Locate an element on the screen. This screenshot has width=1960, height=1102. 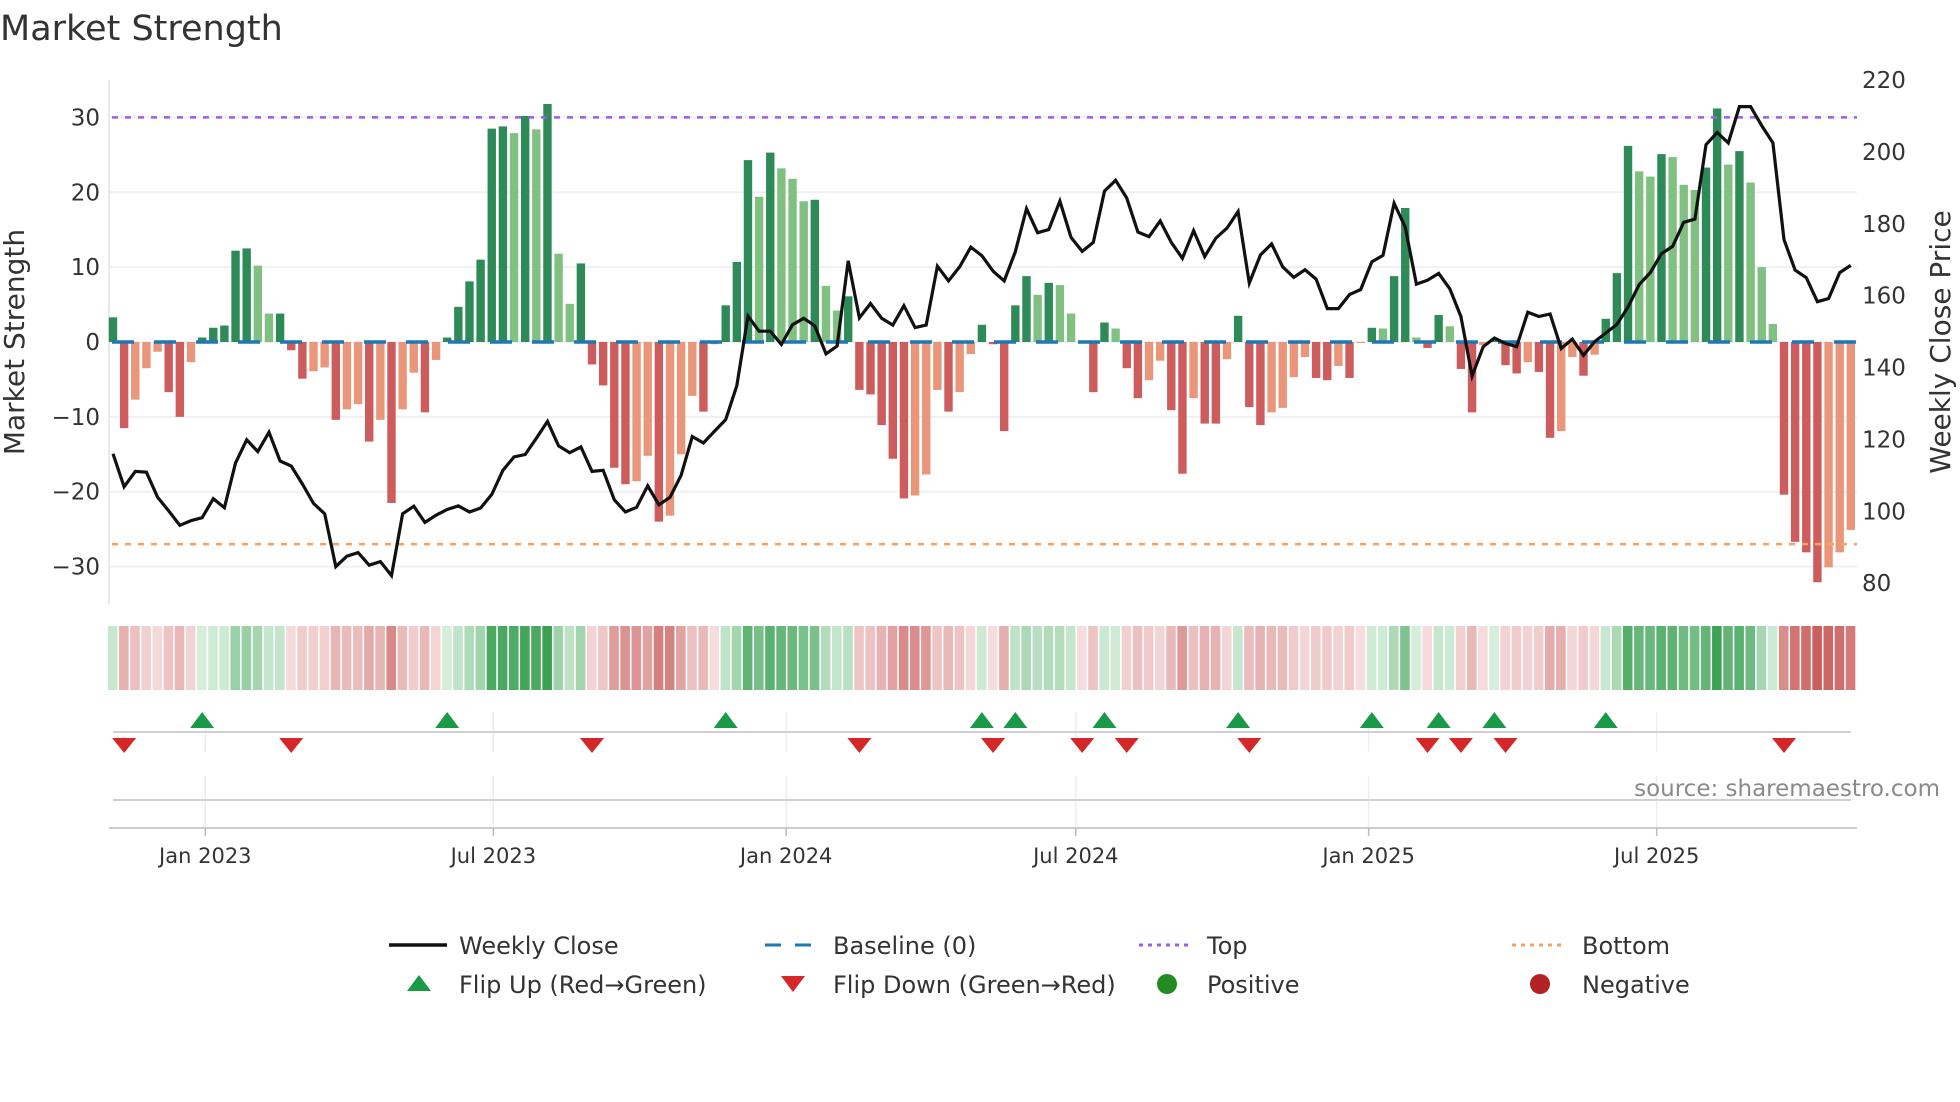
x-tick-label: Jul 2025 is located at coordinates (1655, 856).